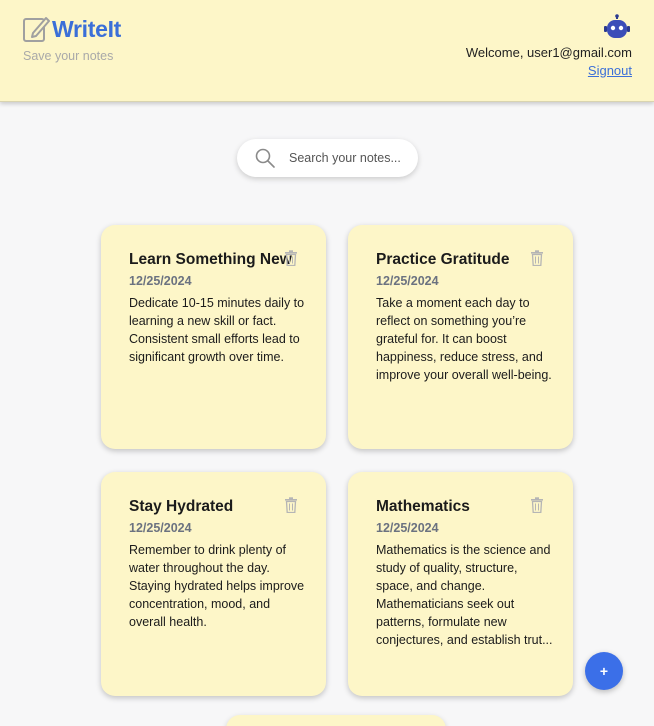 This screenshot has width=654, height=726. I want to click on tagline: Save your notes, so click(68, 56).